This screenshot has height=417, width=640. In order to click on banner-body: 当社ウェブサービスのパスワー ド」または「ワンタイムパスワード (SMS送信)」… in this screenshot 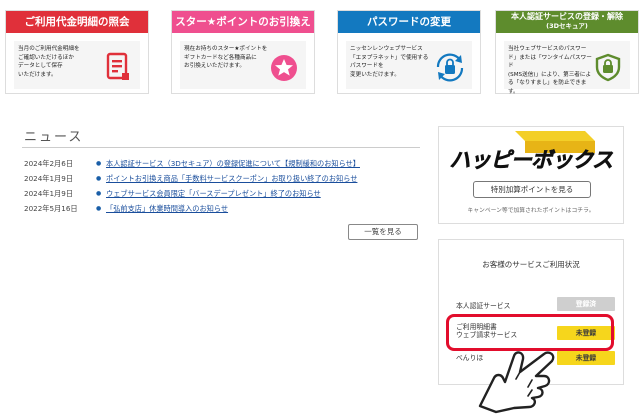, I will do `click(567, 68)`.